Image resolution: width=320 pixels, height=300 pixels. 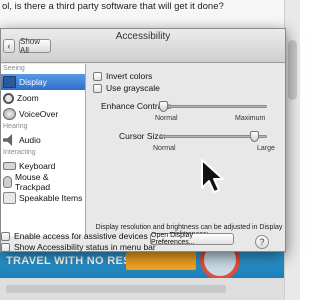 What do you see at coordinates (33, 182) in the screenshot?
I see `sidebar-item-label: Mouse & Trackpad` at bounding box center [33, 182].